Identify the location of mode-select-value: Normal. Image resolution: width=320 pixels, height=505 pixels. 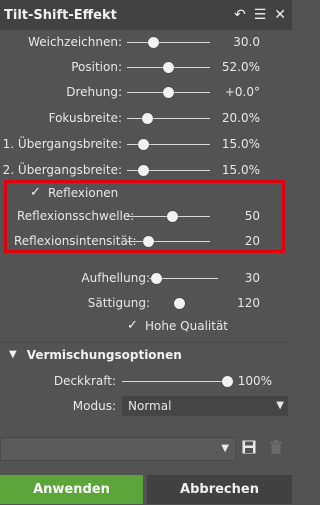
(150, 406).